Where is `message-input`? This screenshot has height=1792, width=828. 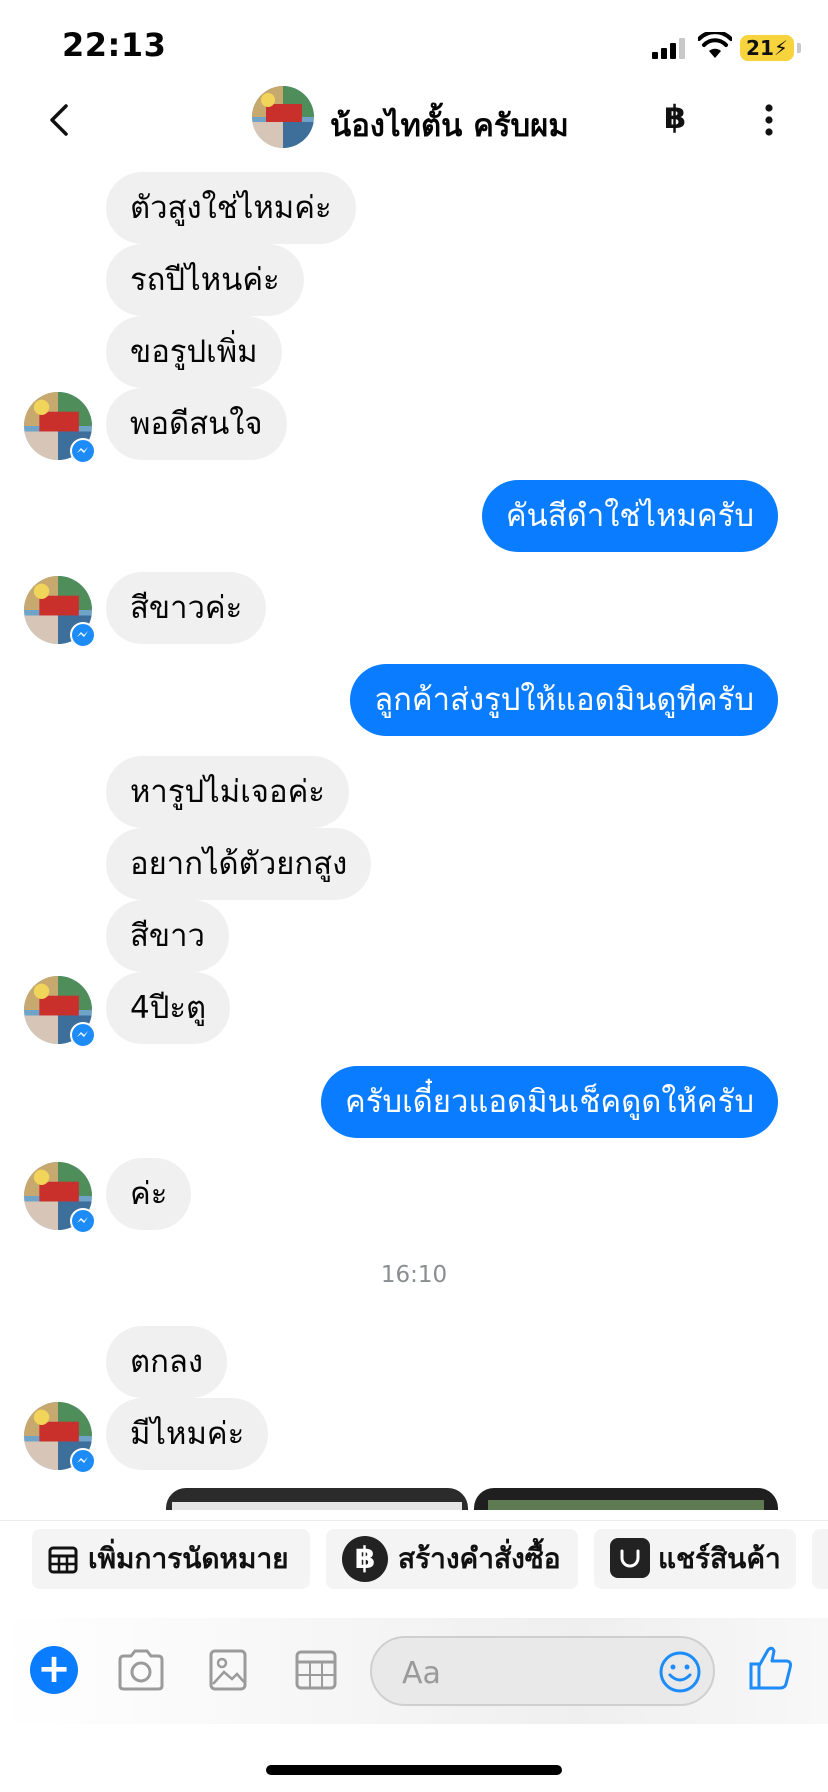 message-input is located at coordinates (512, 1673).